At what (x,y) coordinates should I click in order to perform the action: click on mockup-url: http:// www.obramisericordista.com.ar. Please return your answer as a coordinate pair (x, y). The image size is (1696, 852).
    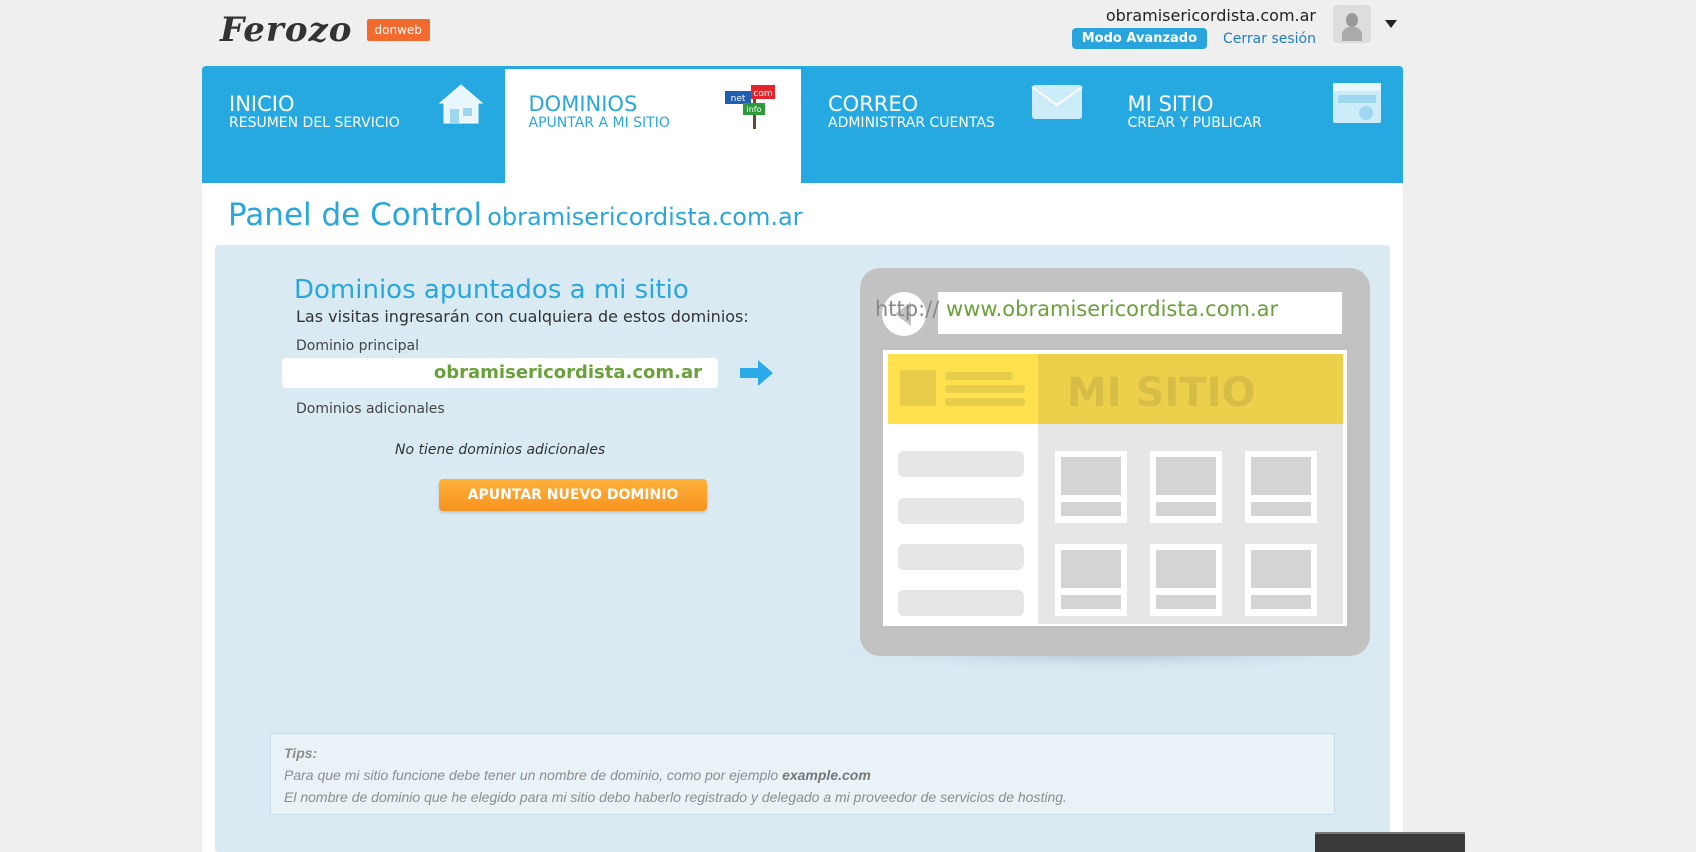
    Looking at the image, I should click on (1076, 309).